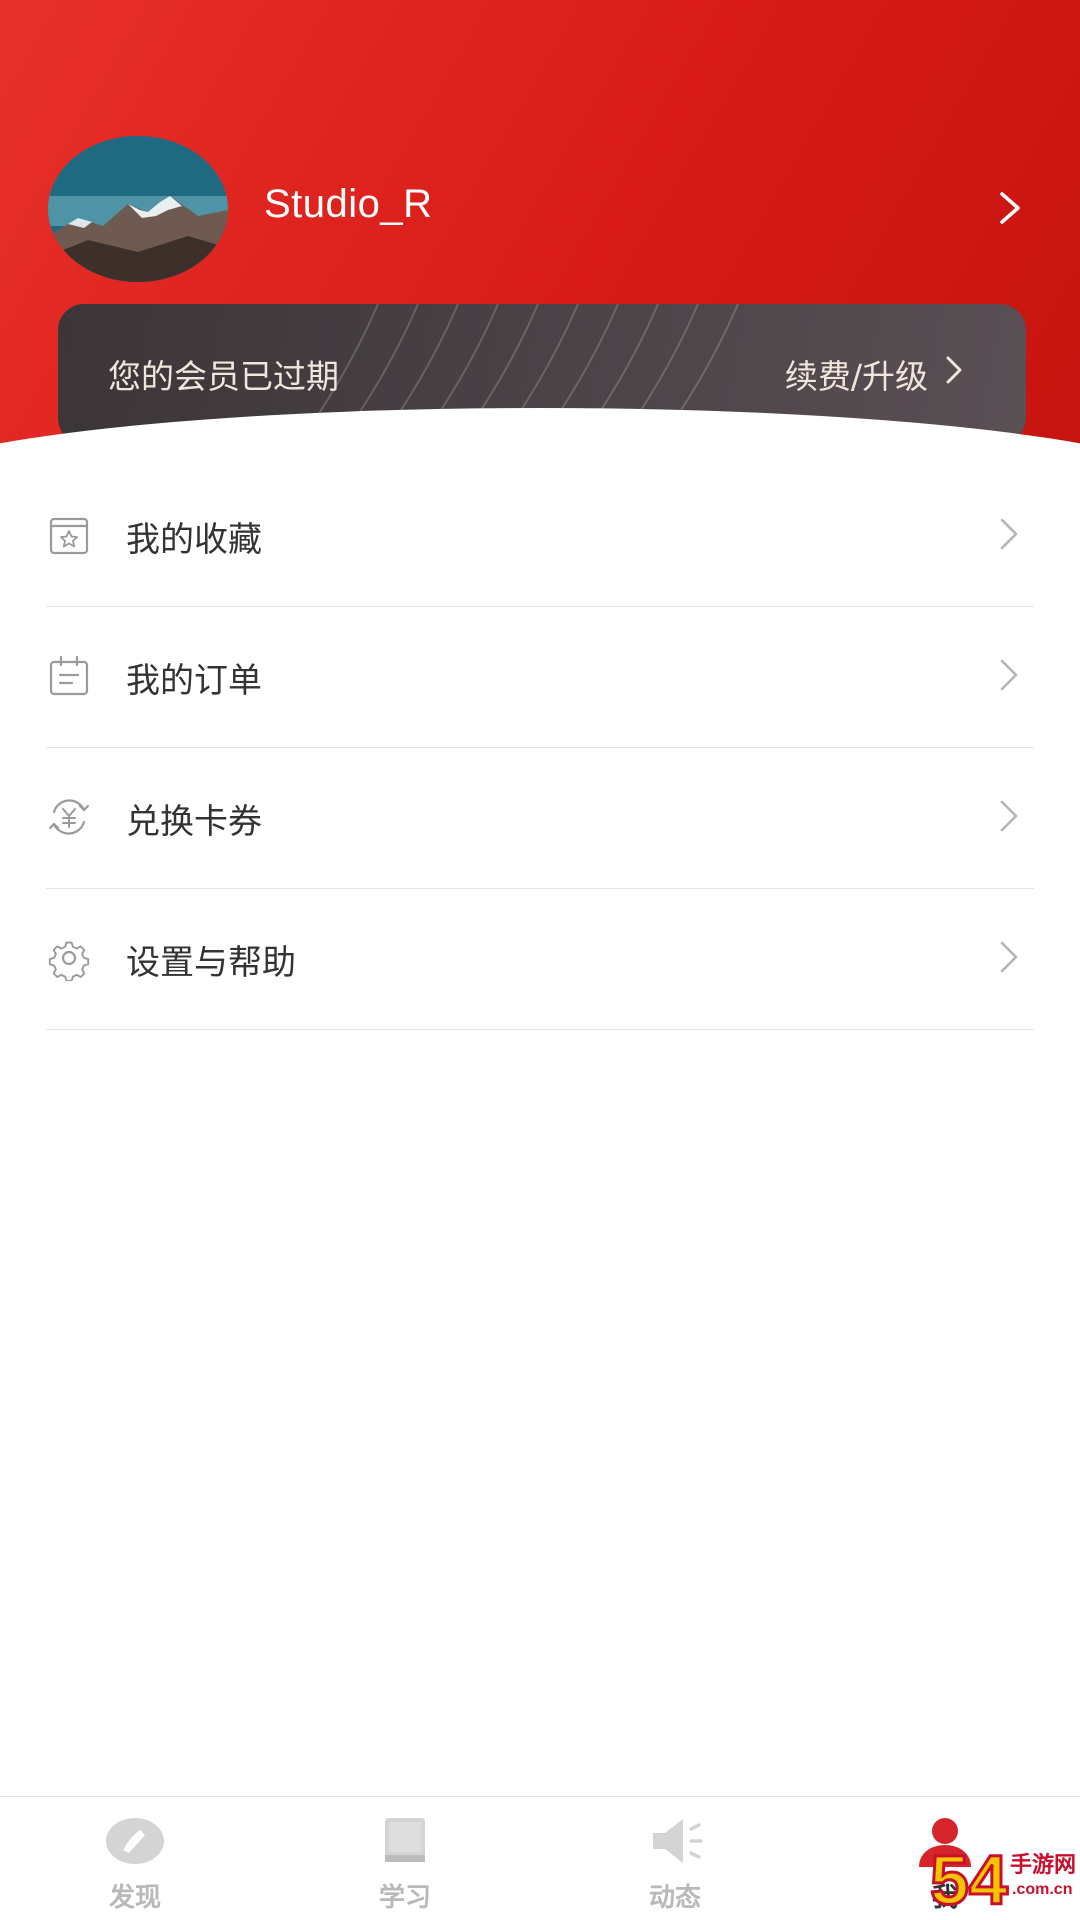  What do you see at coordinates (1042, 1889) in the screenshot?
I see `svg-text: .com.cn` at bounding box center [1042, 1889].